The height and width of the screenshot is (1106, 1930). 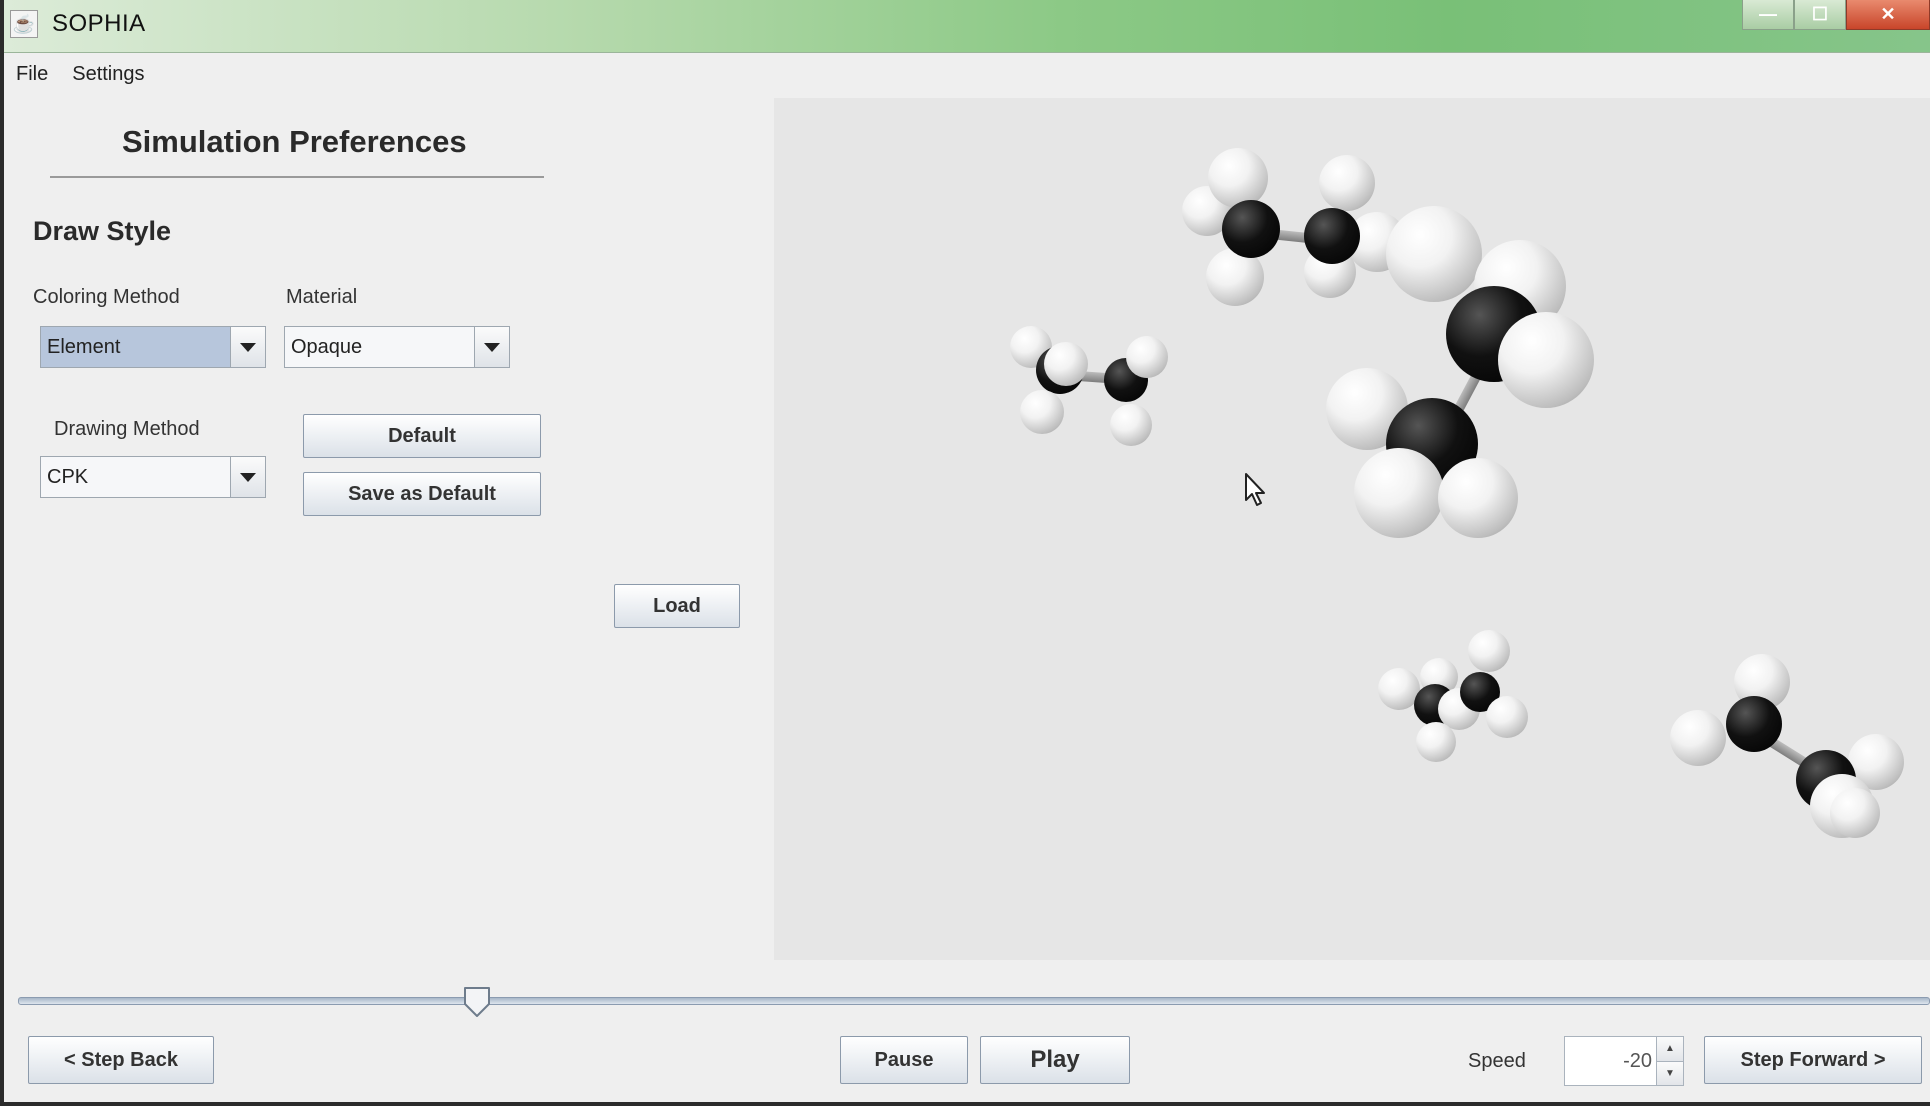 I want to click on menu-file: File, so click(x=32, y=74).